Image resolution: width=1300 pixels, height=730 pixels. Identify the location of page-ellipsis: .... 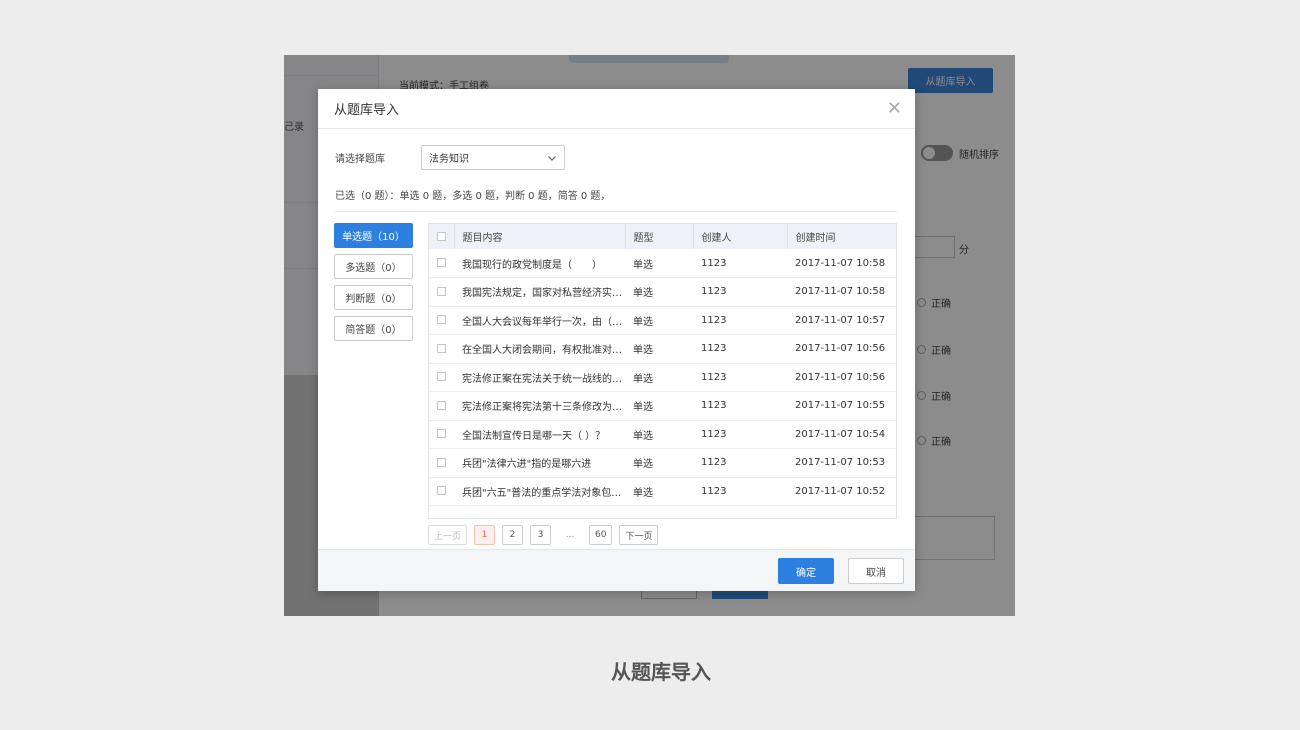
(570, 535).